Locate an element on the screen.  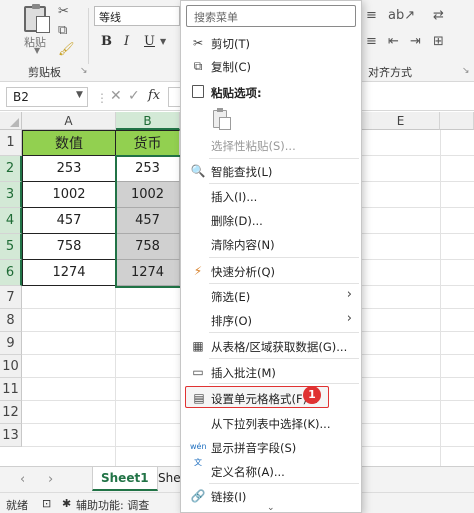
selected-cell: 457 is located at coordinates (148, 221).